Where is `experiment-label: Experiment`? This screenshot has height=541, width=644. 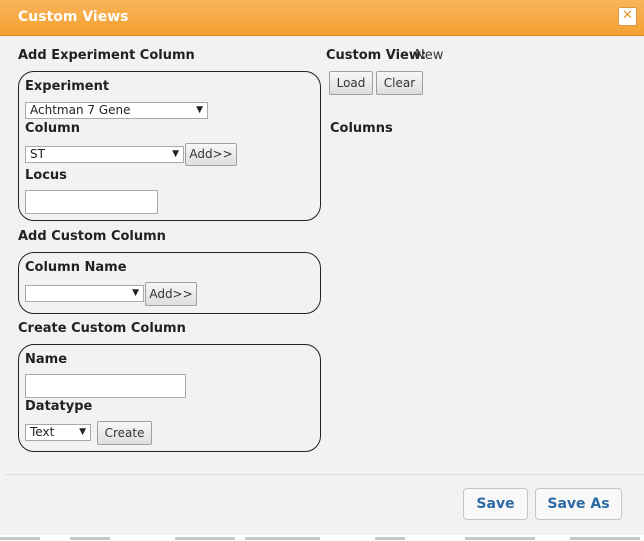 experiment-label: Experiment is located at coordinates (67, 86).